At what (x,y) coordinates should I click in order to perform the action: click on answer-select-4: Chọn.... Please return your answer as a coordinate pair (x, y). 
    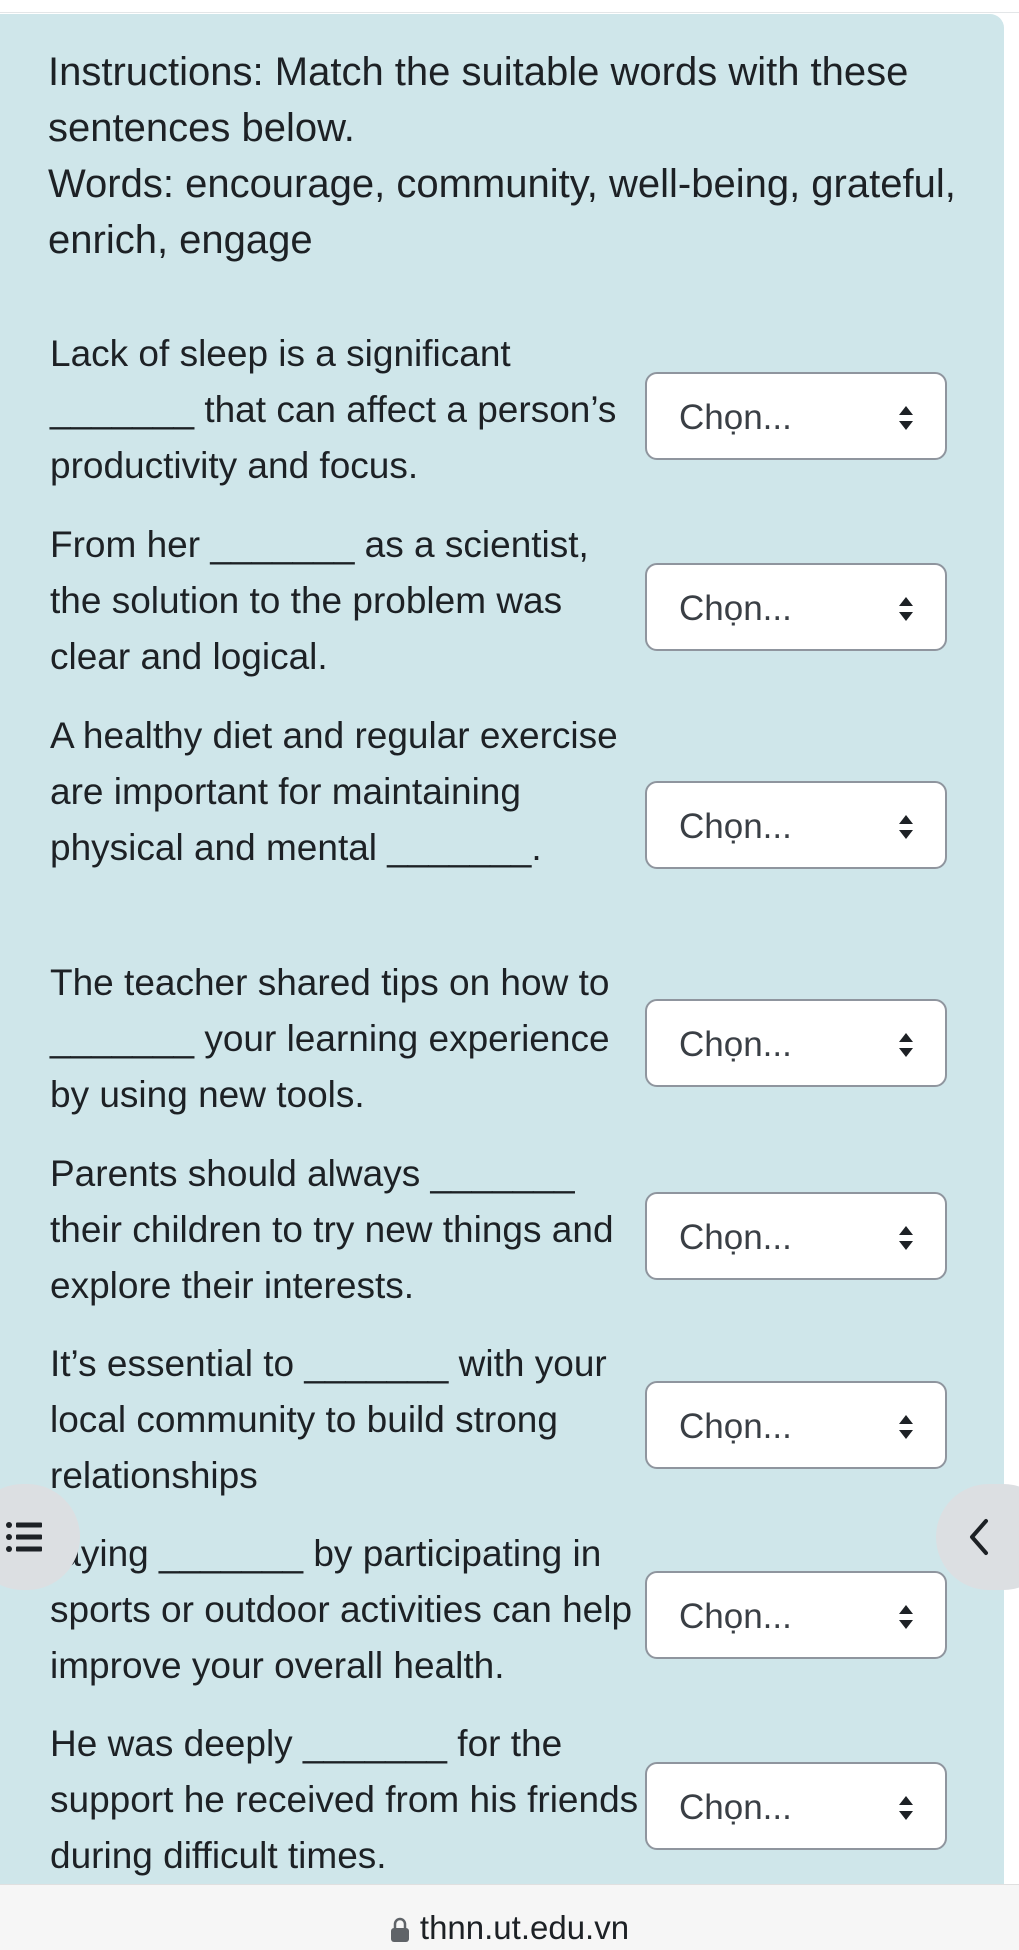
    Looking at the image, I should click on (796, 1043).